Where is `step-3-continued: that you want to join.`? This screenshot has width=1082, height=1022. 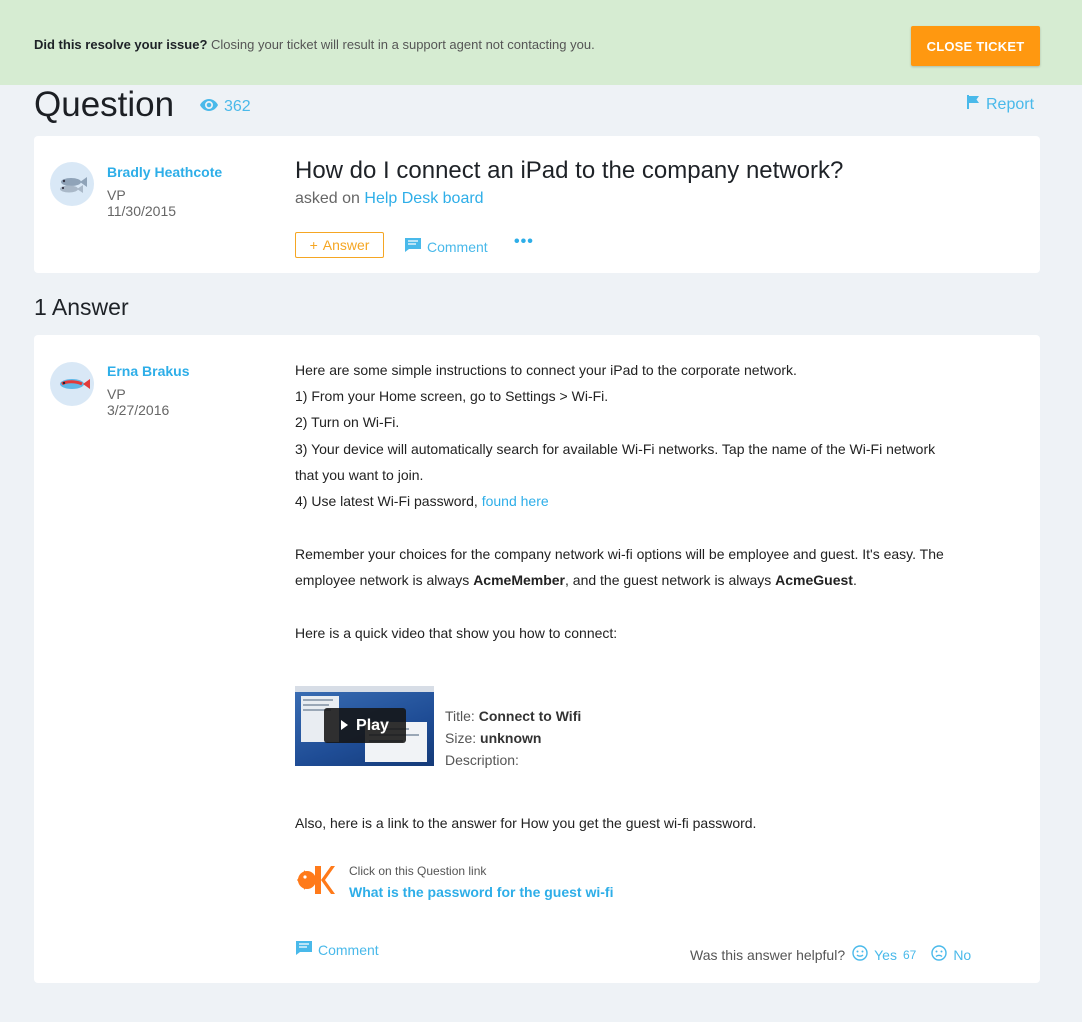
step-3-continued: that you want to join. is located at coordinates (359, 475).